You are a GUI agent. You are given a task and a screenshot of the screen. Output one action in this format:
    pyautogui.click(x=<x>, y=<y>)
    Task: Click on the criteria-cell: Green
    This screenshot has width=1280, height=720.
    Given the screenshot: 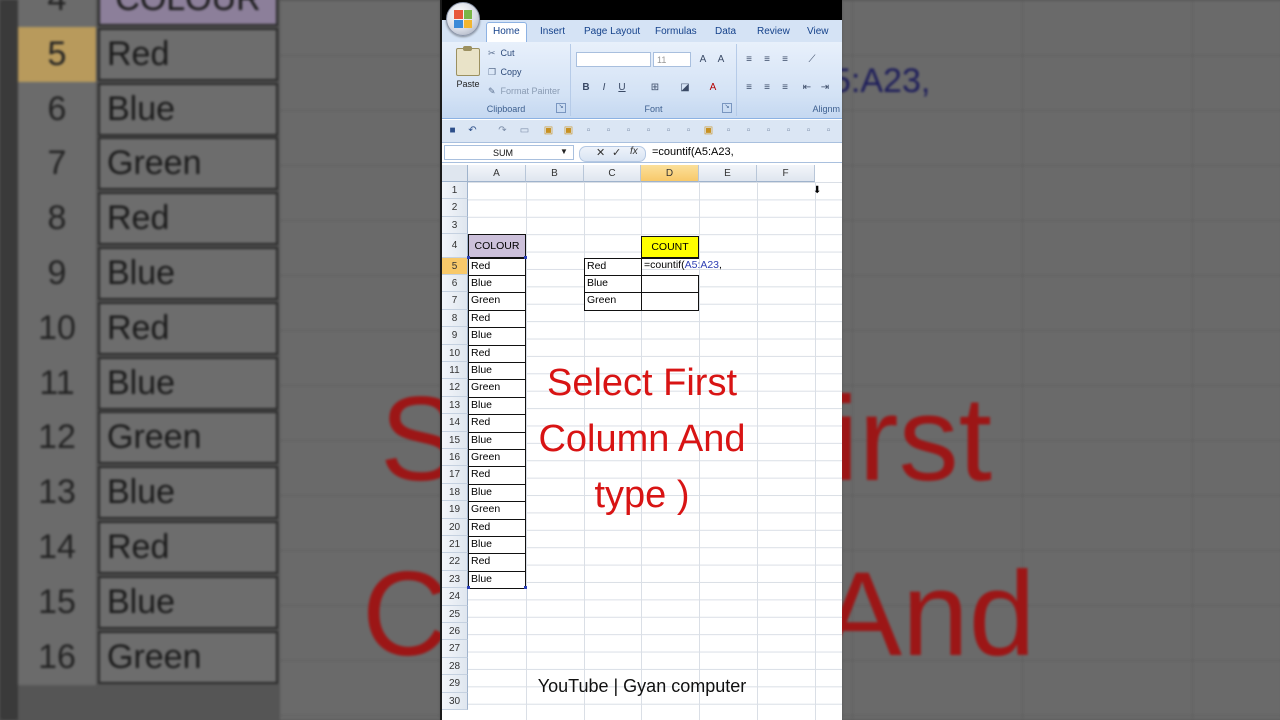 What is the action you would take?
    pyautogui.click(x=613, y=301)
    